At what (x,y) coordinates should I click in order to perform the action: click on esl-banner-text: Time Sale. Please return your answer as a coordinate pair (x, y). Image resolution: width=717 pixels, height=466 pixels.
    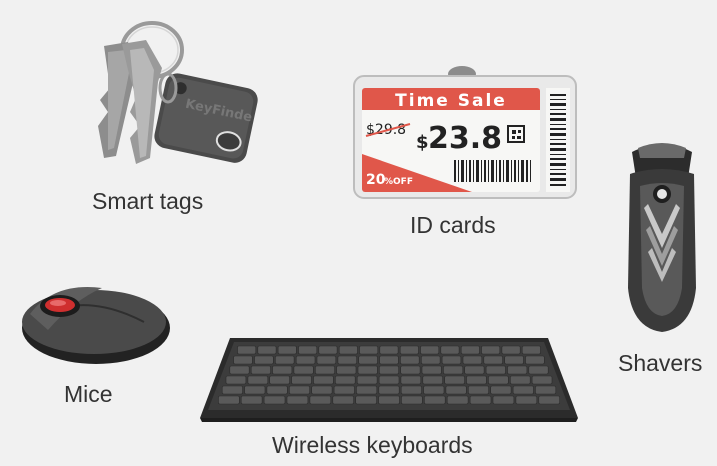
    Looking at the image, I should click on (451, 101).